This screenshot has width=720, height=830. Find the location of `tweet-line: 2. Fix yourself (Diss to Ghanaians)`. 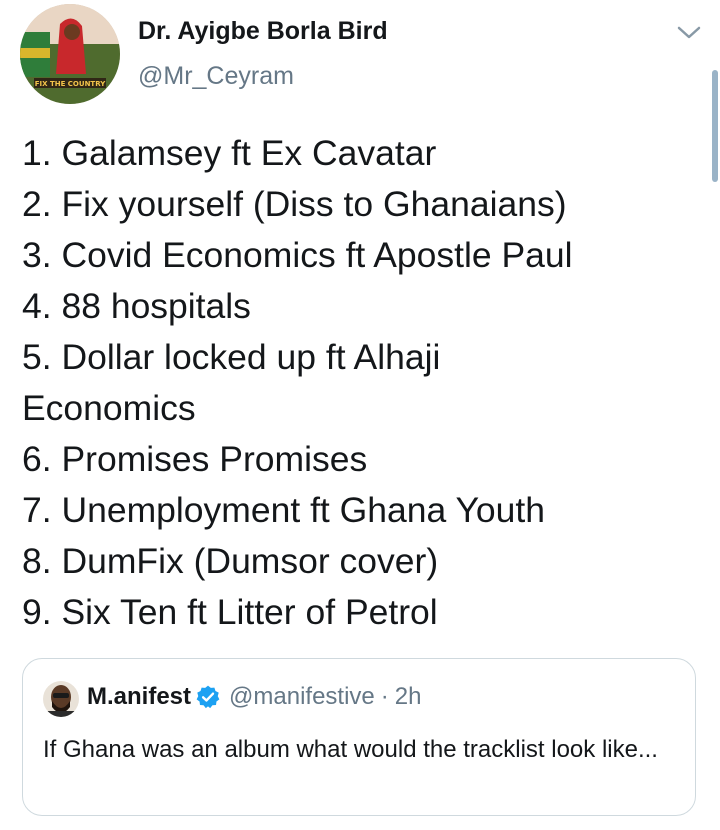

tweet-line: 2. Fix yourself (Diss to Ghanaians) is located at coordinates (294, 204).